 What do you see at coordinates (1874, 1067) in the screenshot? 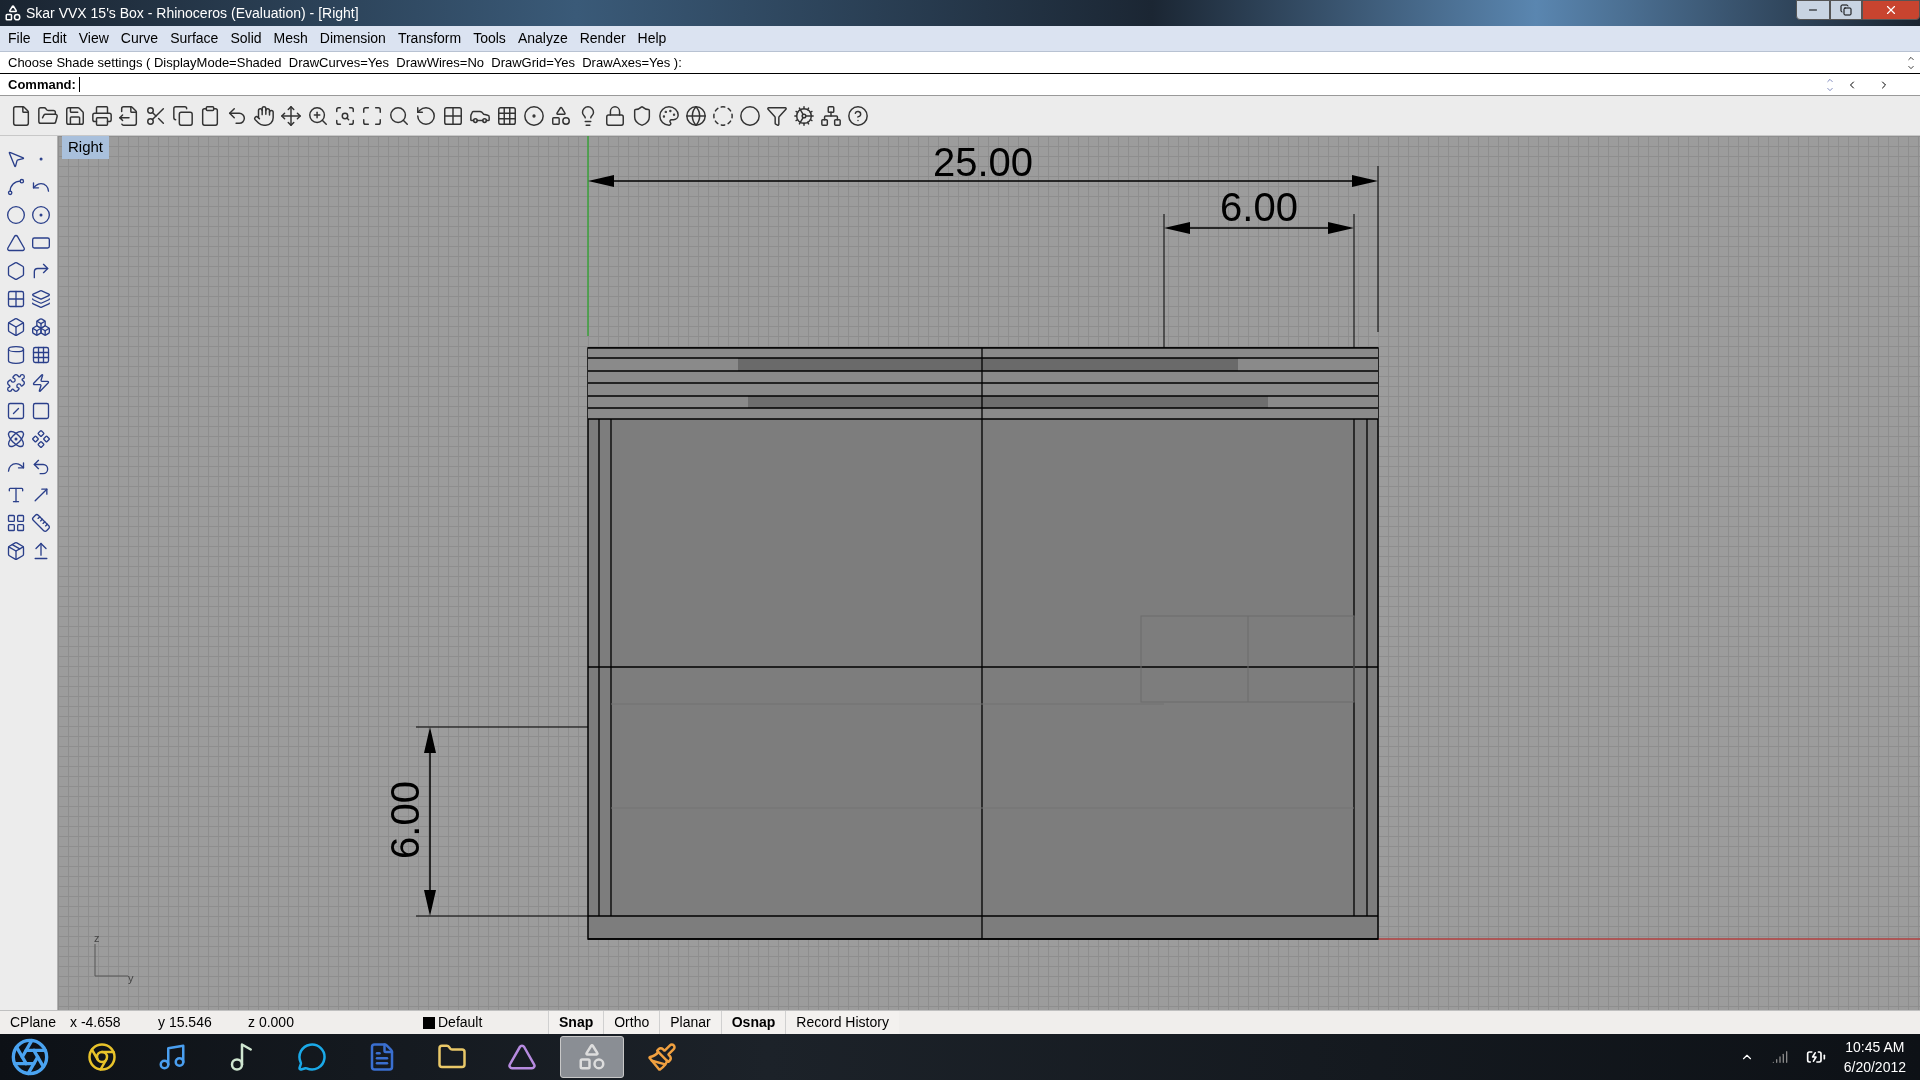
I see `clock-date: 6/20/2012` at bounding box center [1874, 1067].